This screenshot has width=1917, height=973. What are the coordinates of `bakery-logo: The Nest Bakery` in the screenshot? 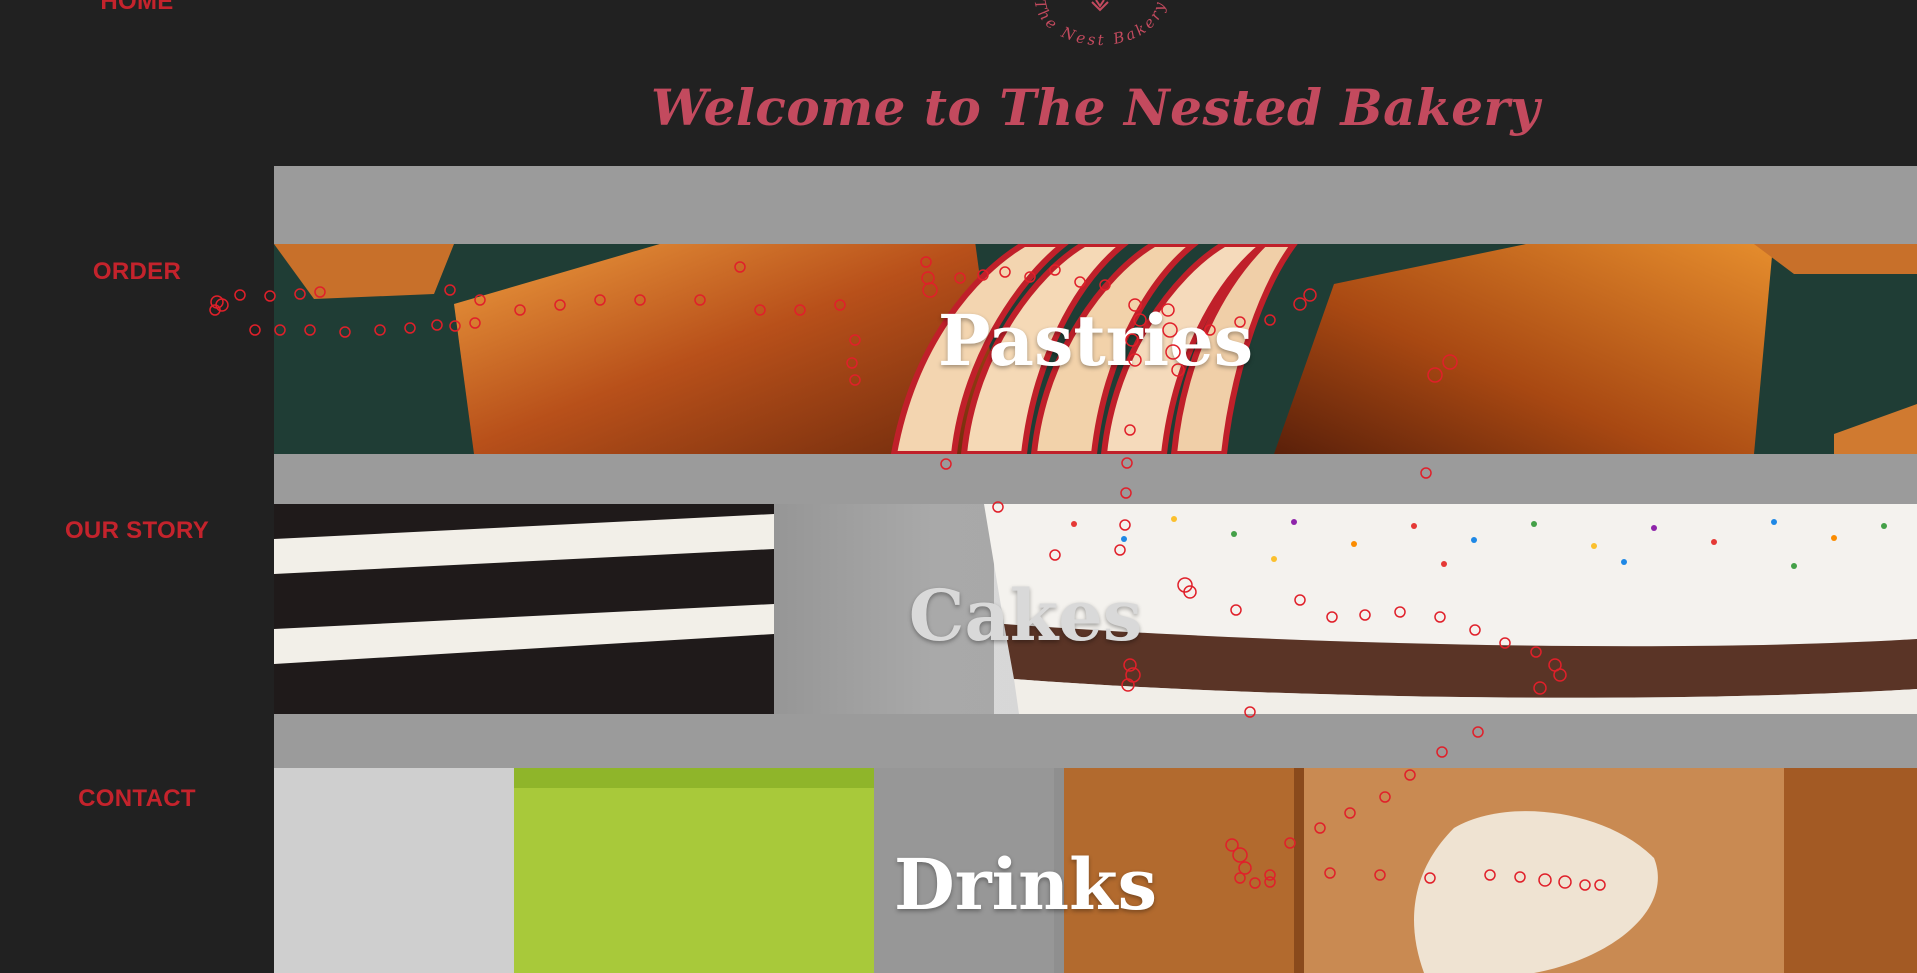 It's located at (1100, 30).